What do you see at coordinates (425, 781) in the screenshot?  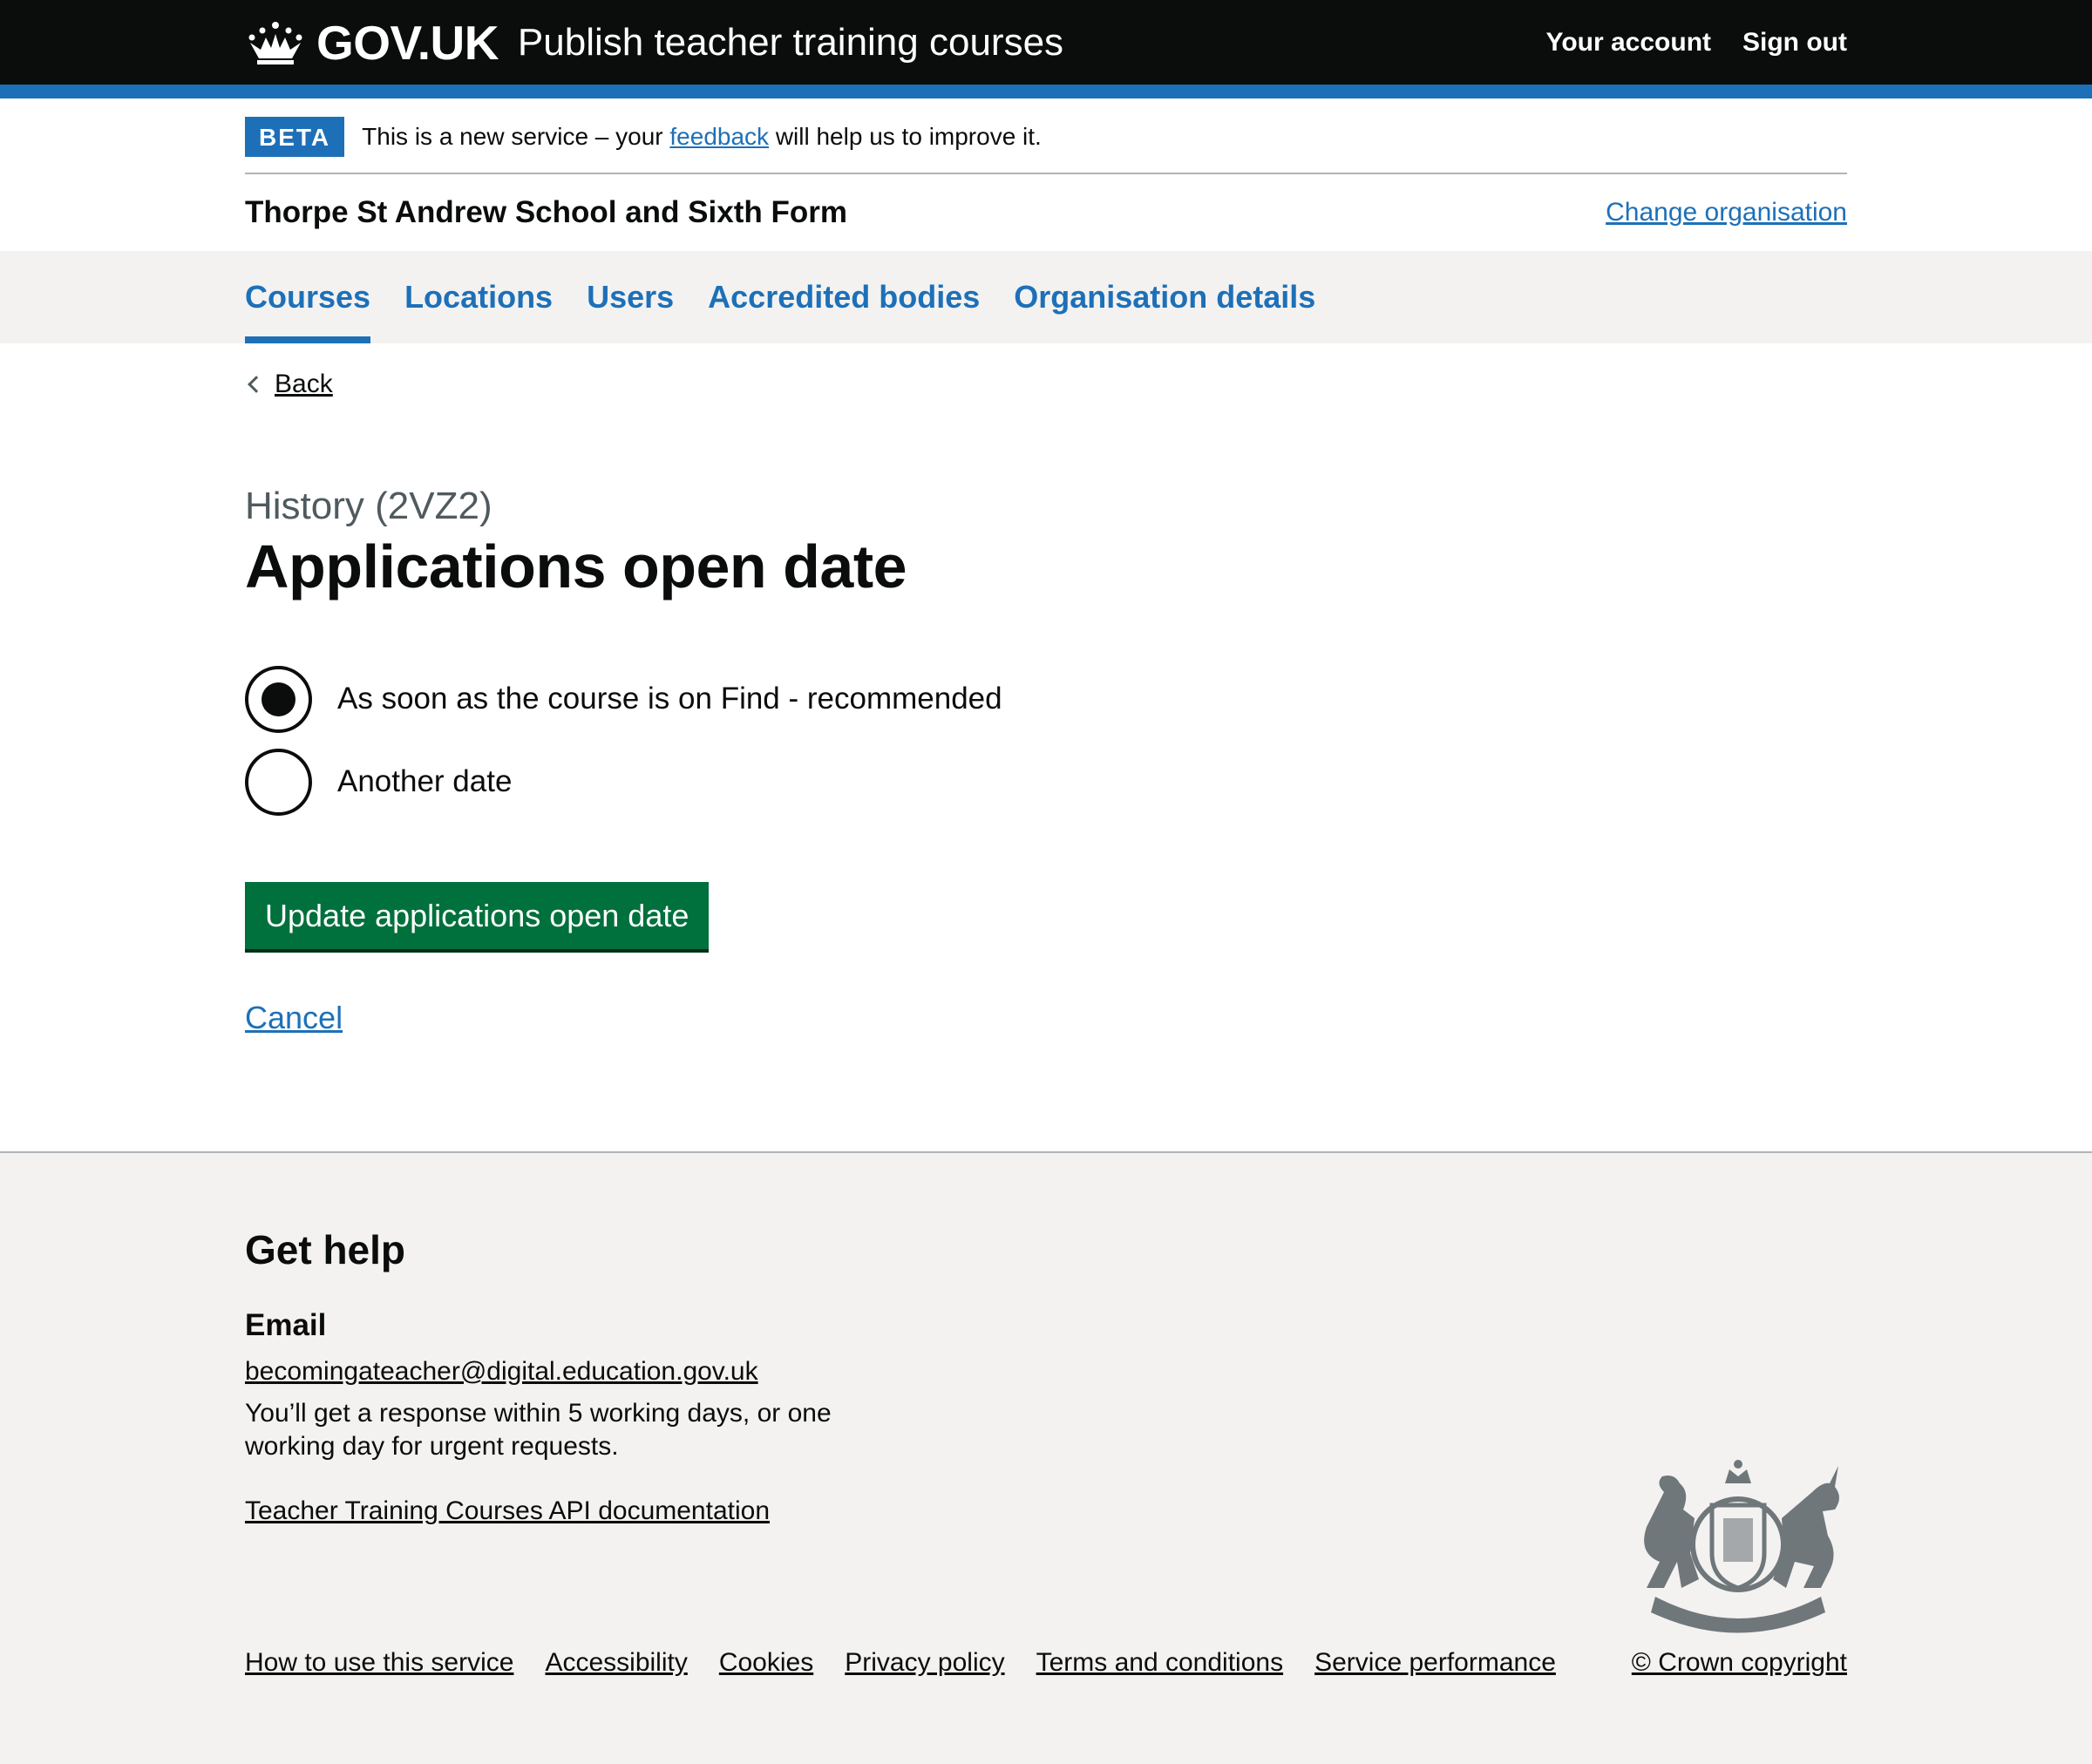 I see `radio-label: Another date` at bounding box center [425, 781].